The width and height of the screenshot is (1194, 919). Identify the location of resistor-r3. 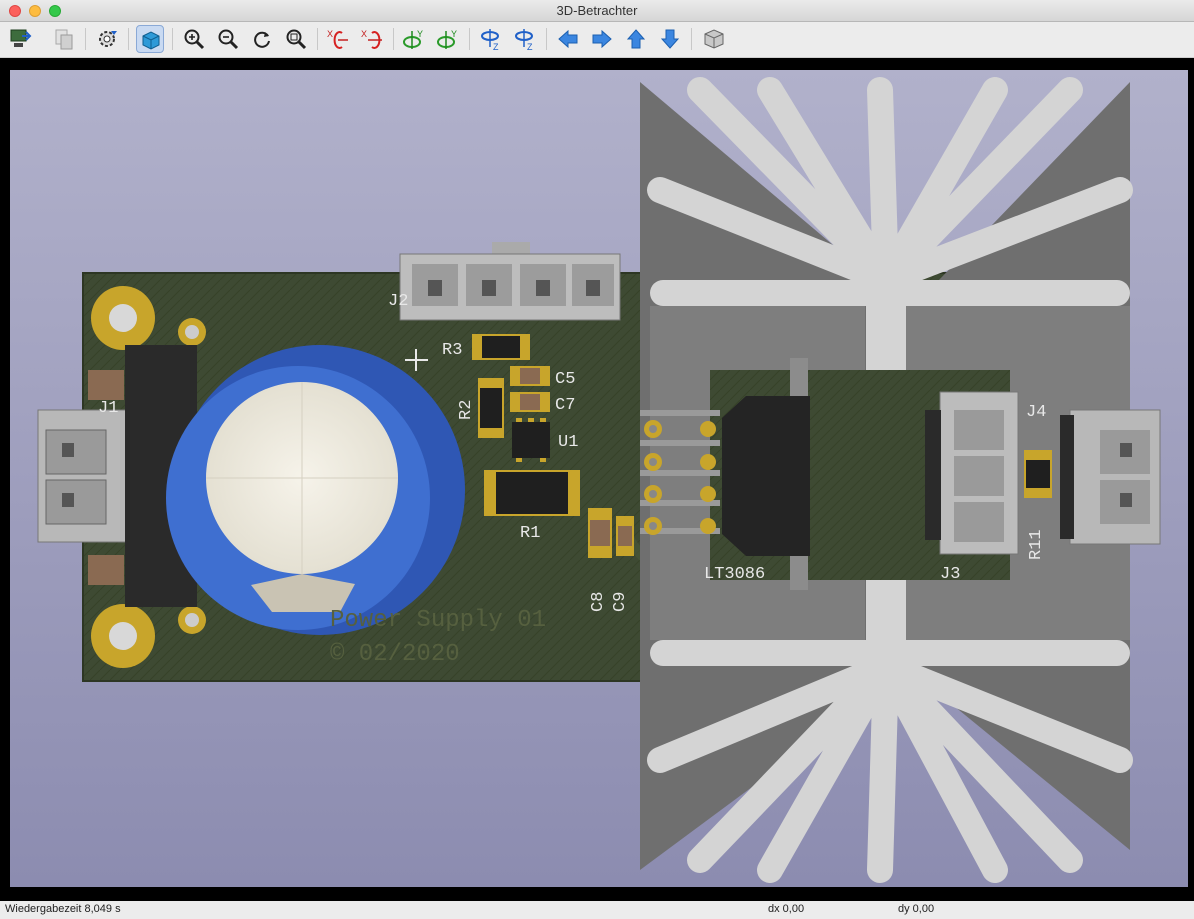
(501, 347).